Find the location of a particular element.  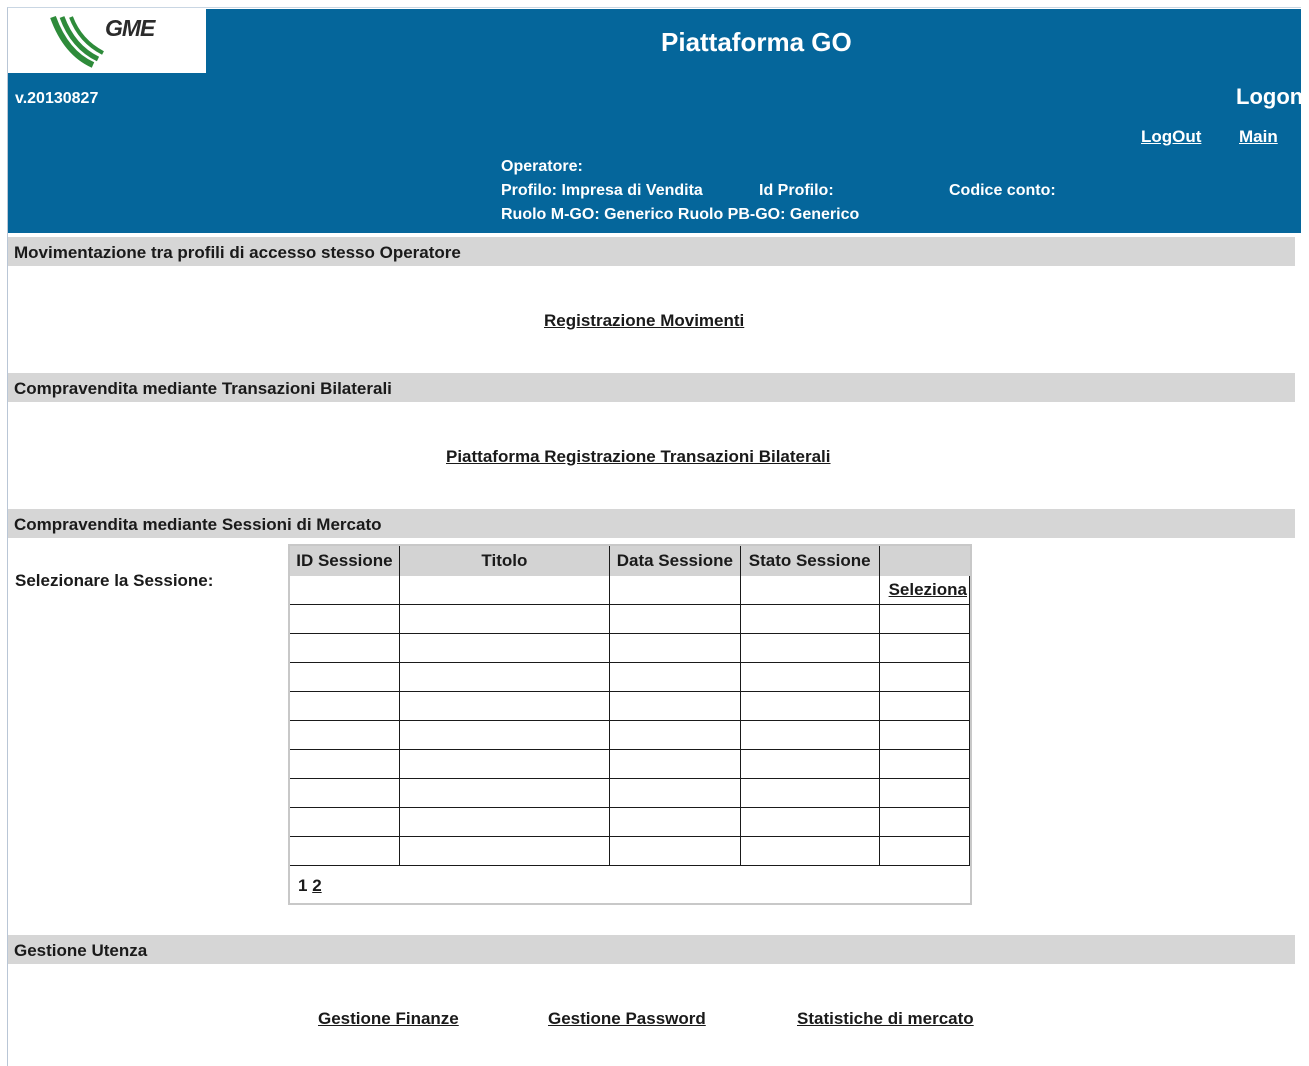

section-bar-utenza: Gestione Utenza is located at coordinates (651, 949).